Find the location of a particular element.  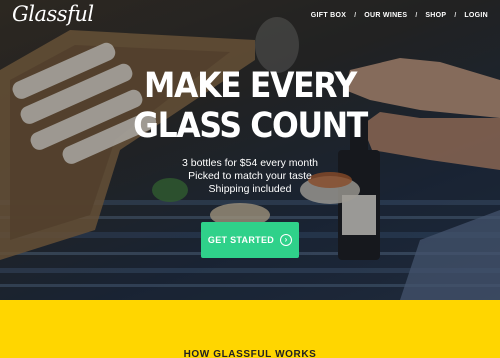

hero-headline-line-2: GLASS COUNT is located at coordinates (250, 126).